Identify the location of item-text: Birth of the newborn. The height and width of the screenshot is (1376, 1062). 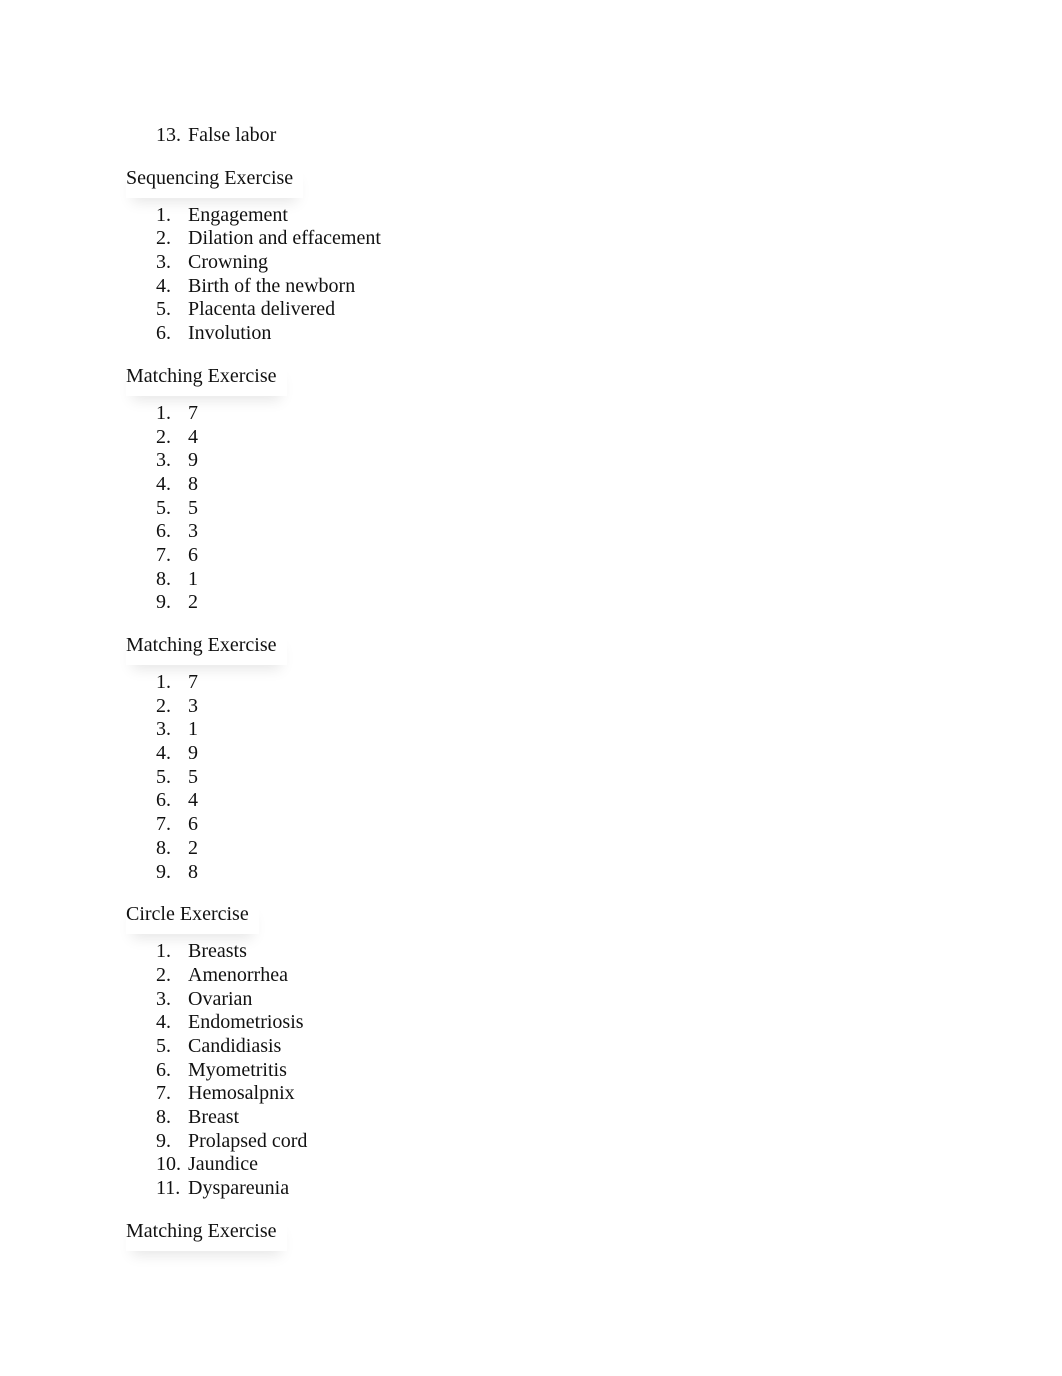
(272, 285).